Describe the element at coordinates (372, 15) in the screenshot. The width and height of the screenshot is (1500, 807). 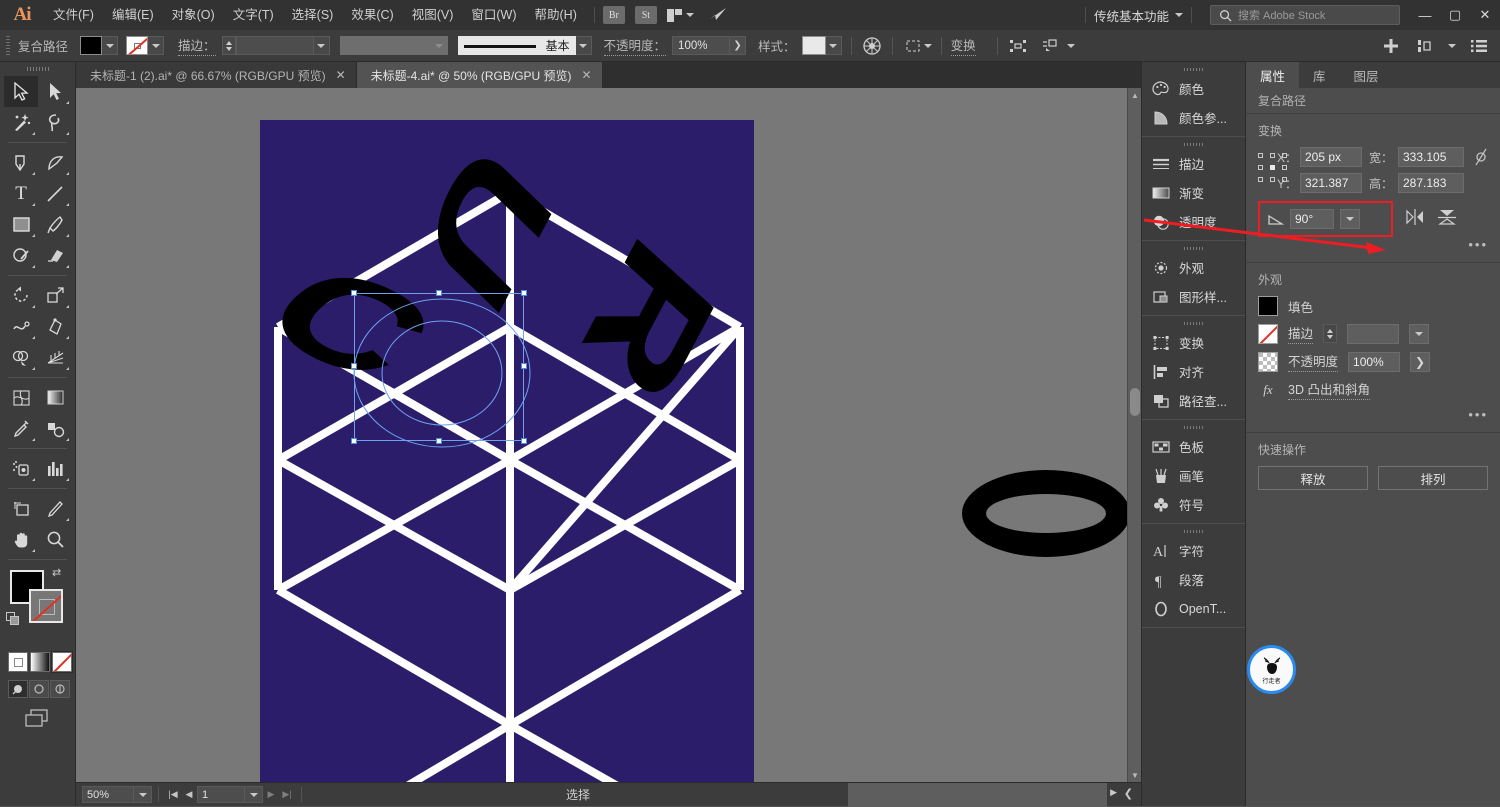
I see `menu-effect: 效果(C)` at that location.